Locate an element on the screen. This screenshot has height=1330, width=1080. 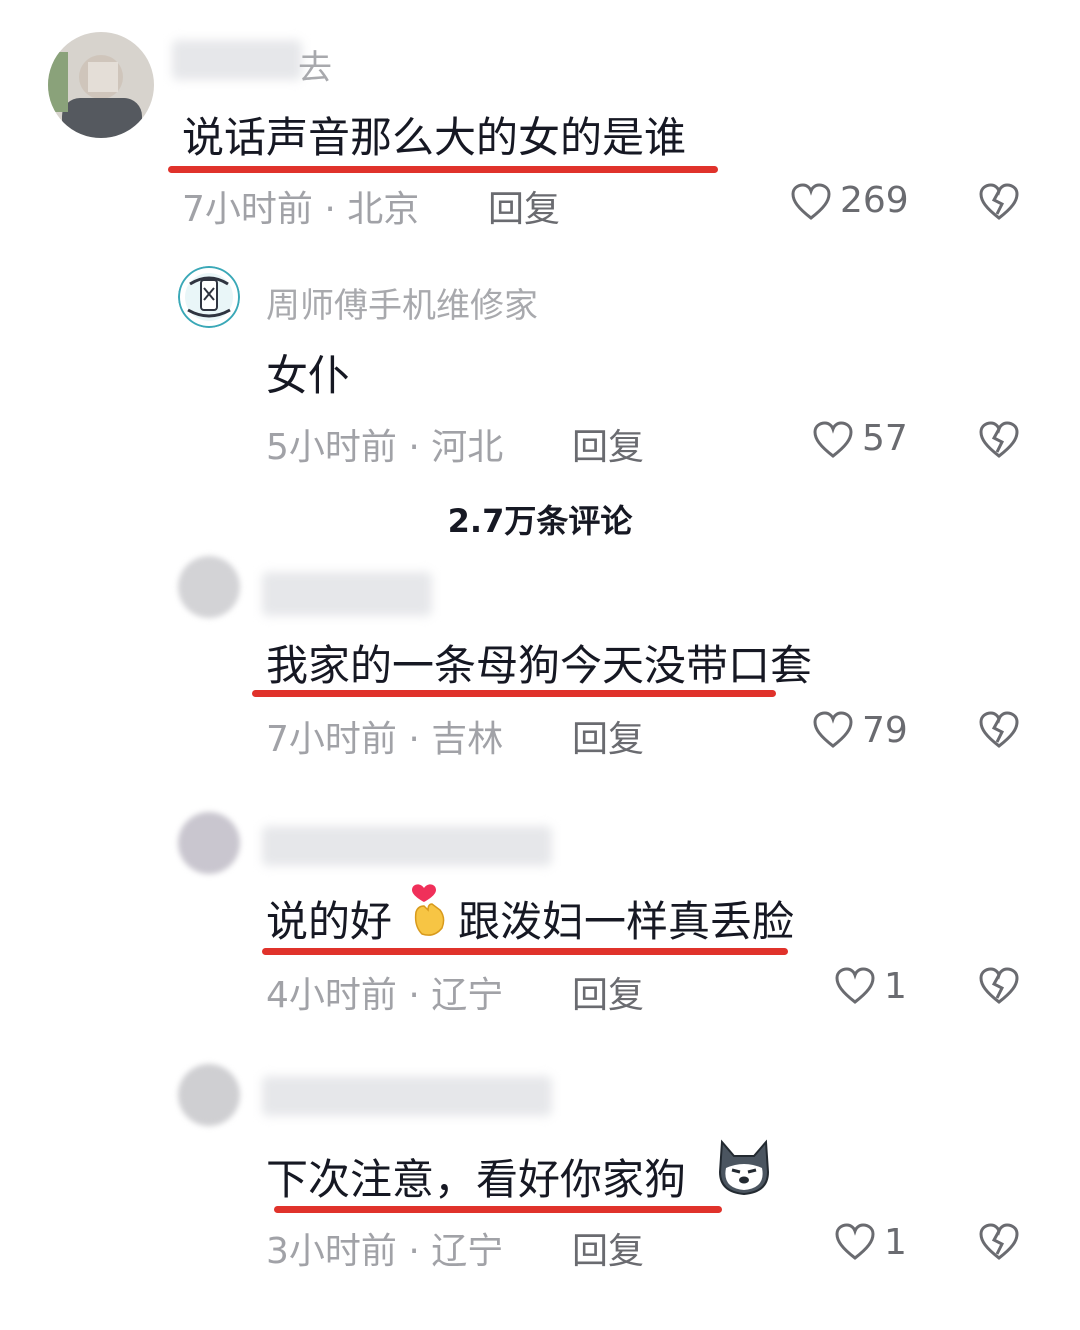
comment-text-after-emoji: 跟泼妇一样真丢脸 is located at coordinates (626, 921).